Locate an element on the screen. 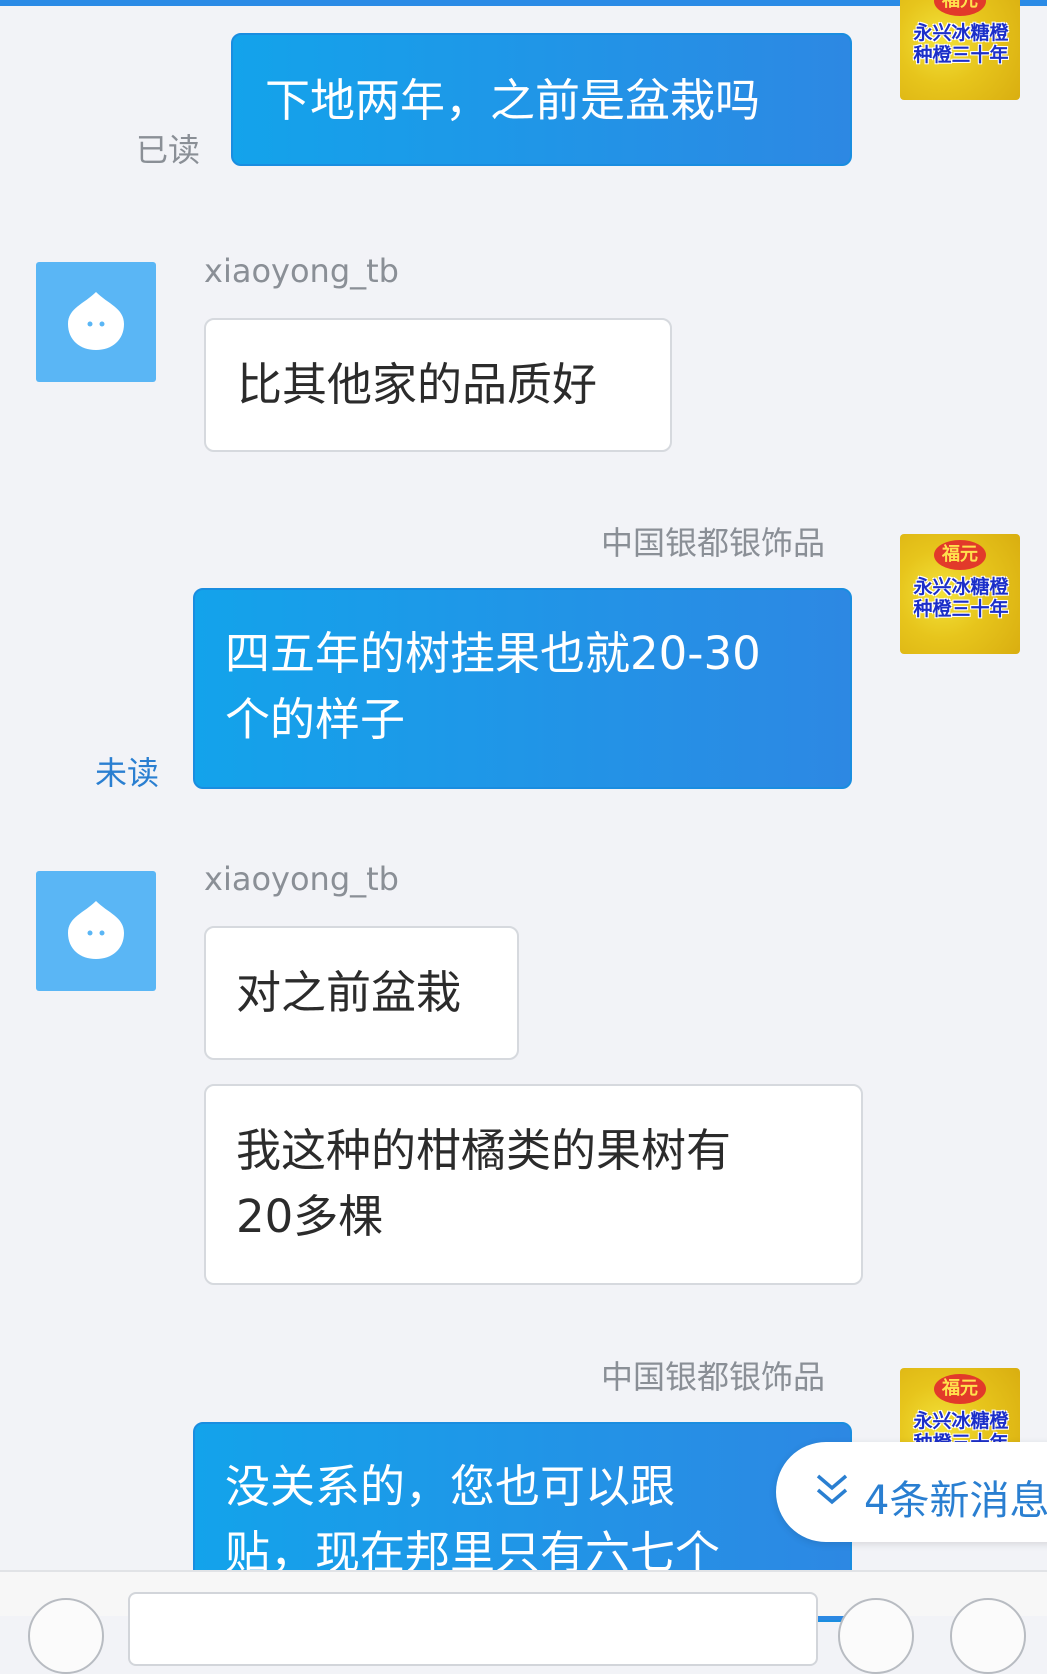  emoji-button is located at coordinates (876, 1636).